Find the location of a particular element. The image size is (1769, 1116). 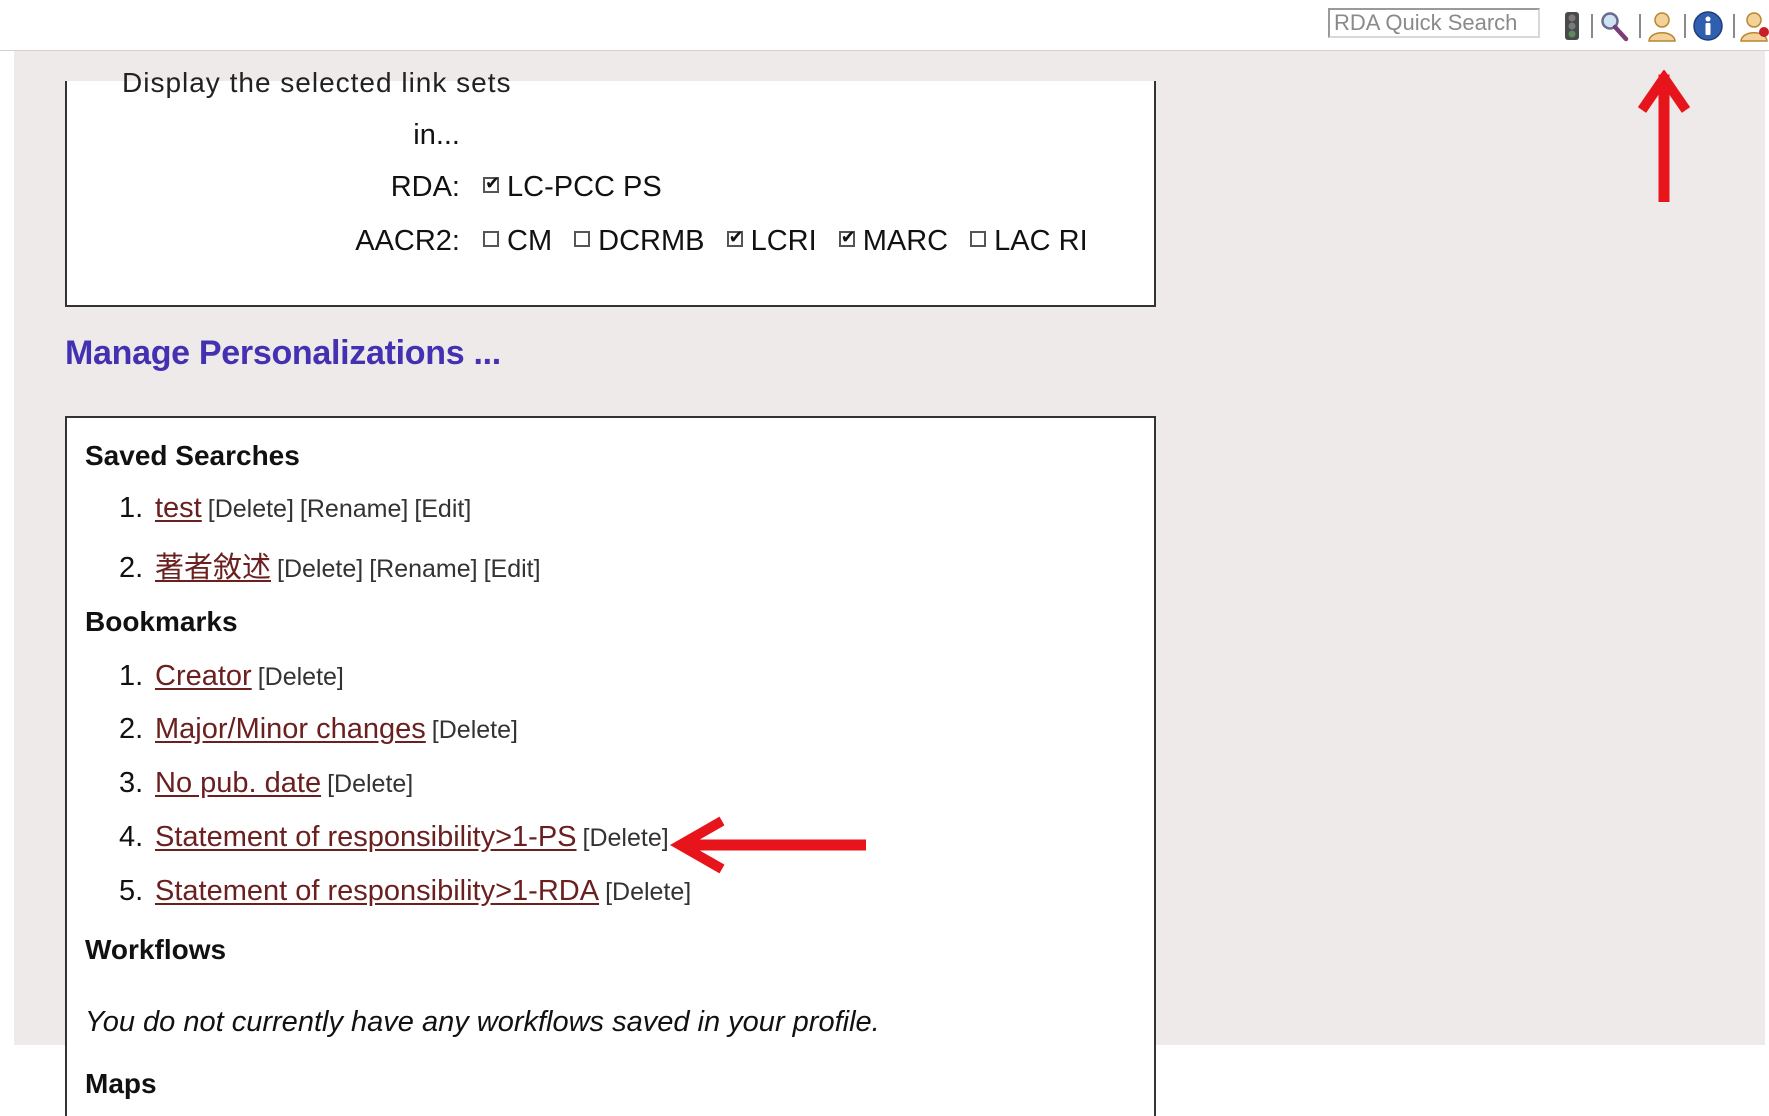

display-link-sets-text: Display the selected link sets is located at coordinates (317, 82).